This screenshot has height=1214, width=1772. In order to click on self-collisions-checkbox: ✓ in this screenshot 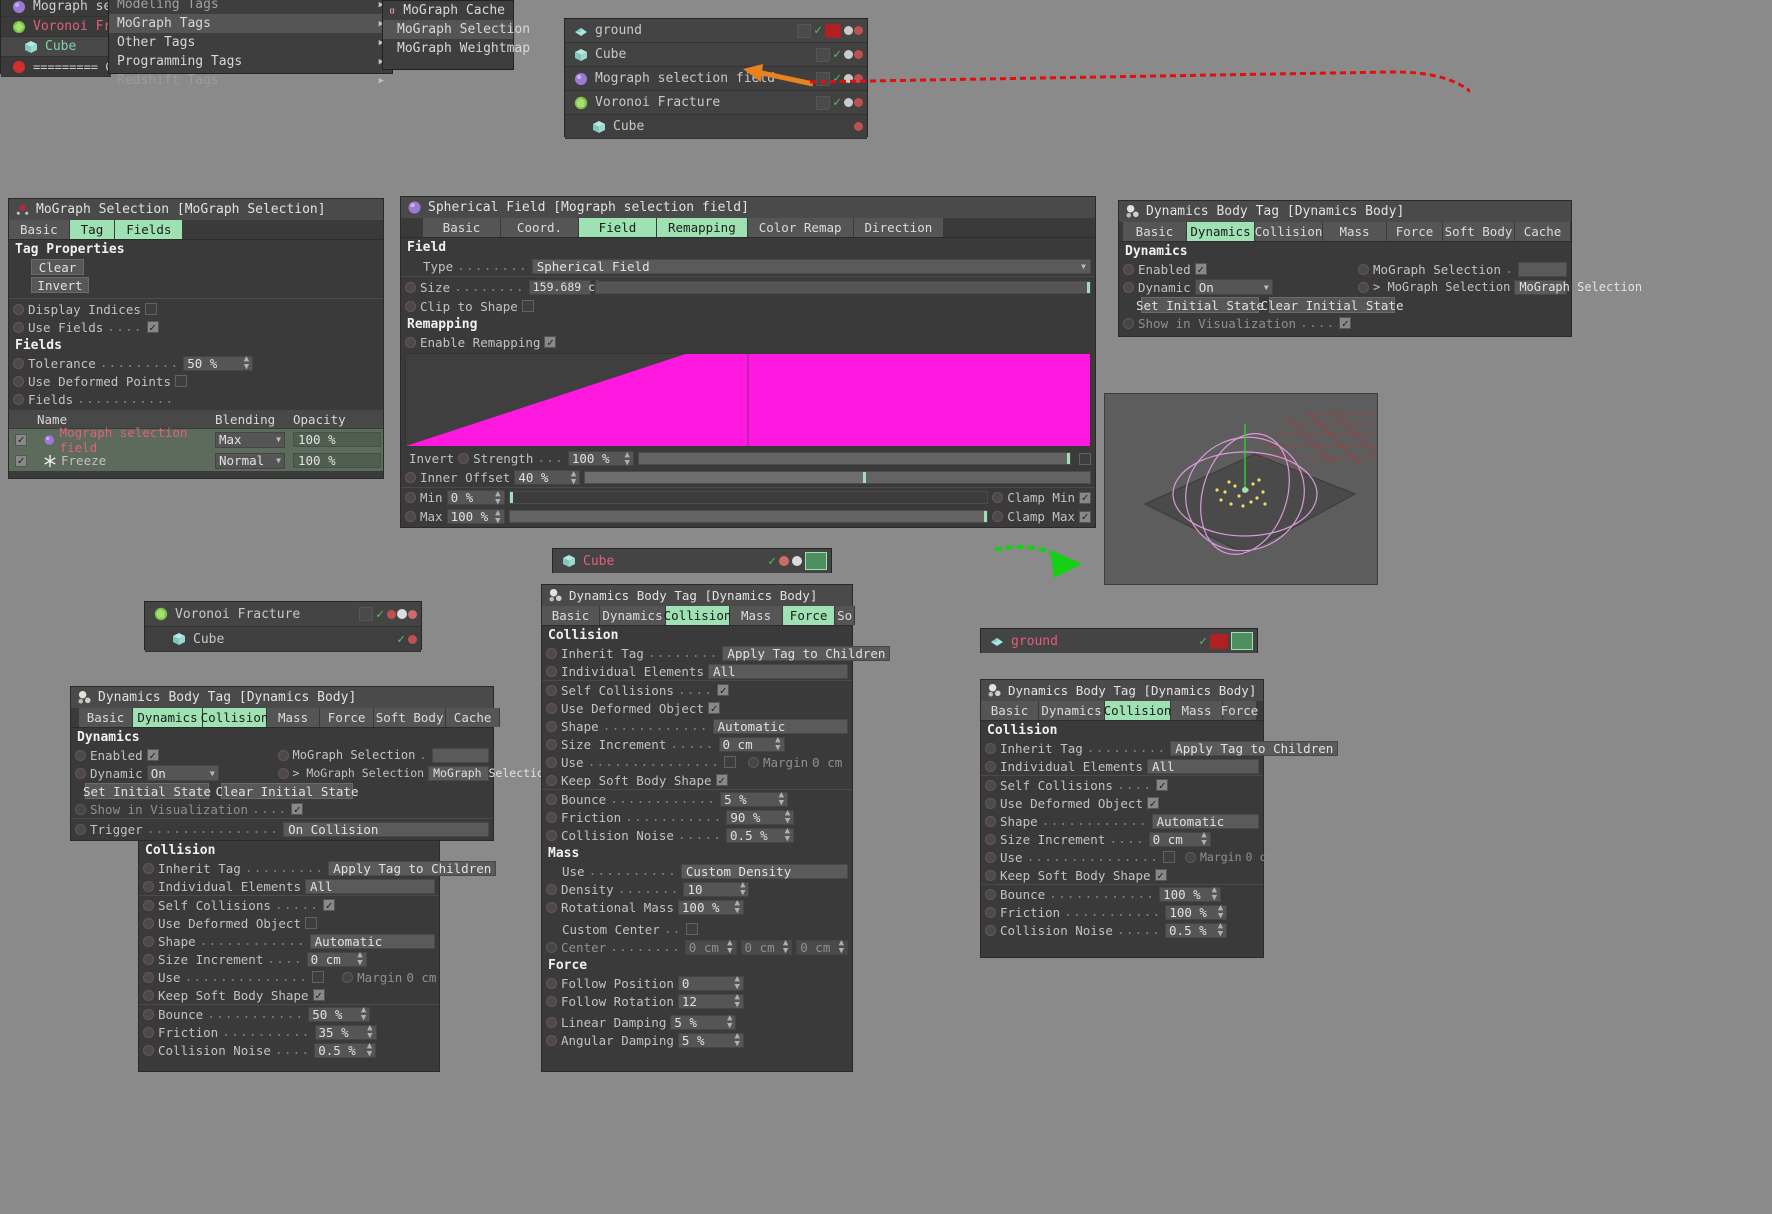, I will do `click(329, 905)`.